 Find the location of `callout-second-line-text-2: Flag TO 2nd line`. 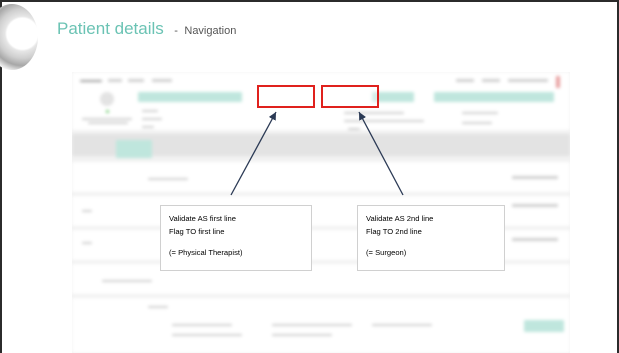

callout-second-line-text-2: Flag TO 2nd line is located at coordinates (394, 231).